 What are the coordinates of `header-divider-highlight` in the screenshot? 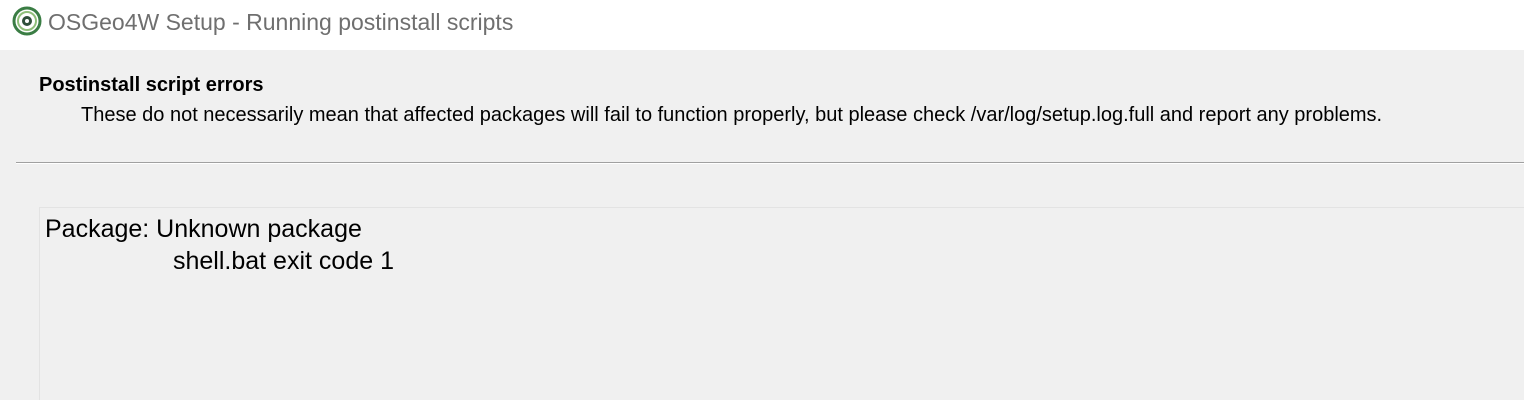 It's located at (770, 163).